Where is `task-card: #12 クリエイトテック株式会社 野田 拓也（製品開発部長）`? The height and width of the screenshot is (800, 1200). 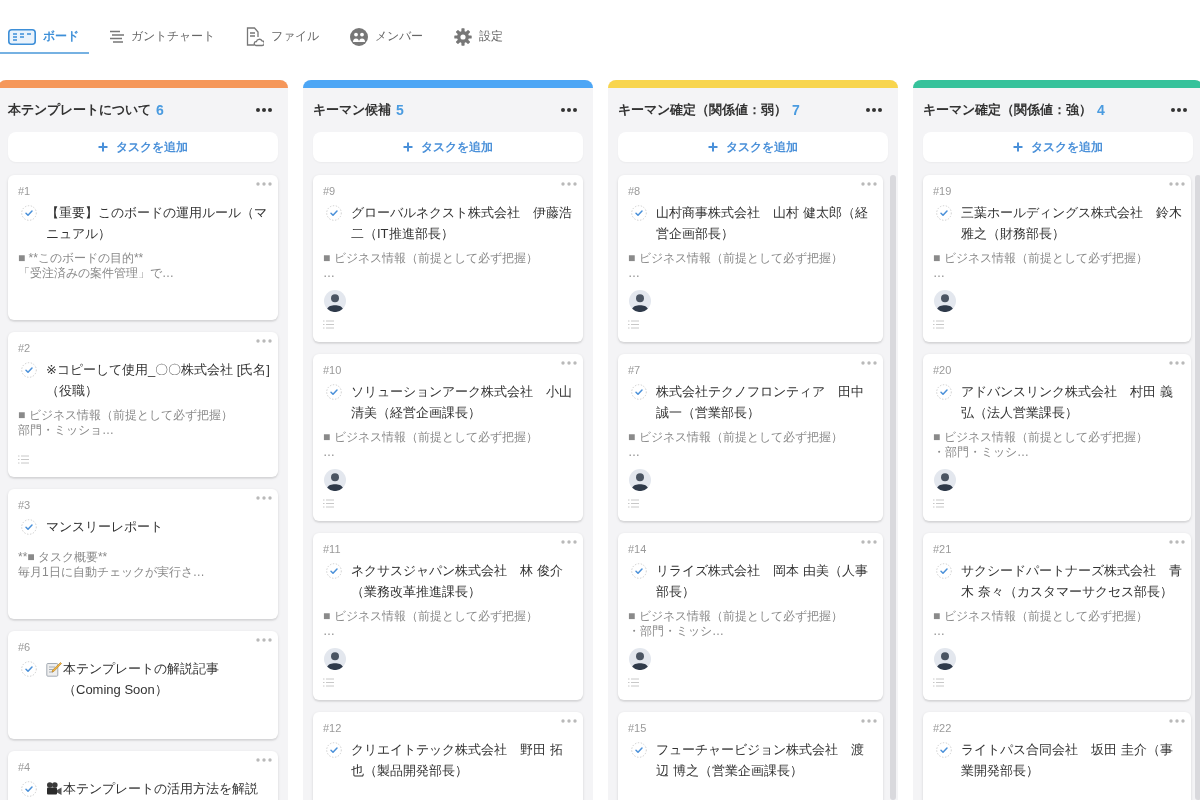 task-card: #12 クリエイトテック株式会社 野田 拓也（製品開発部長） is located at coordinates (448, 756).